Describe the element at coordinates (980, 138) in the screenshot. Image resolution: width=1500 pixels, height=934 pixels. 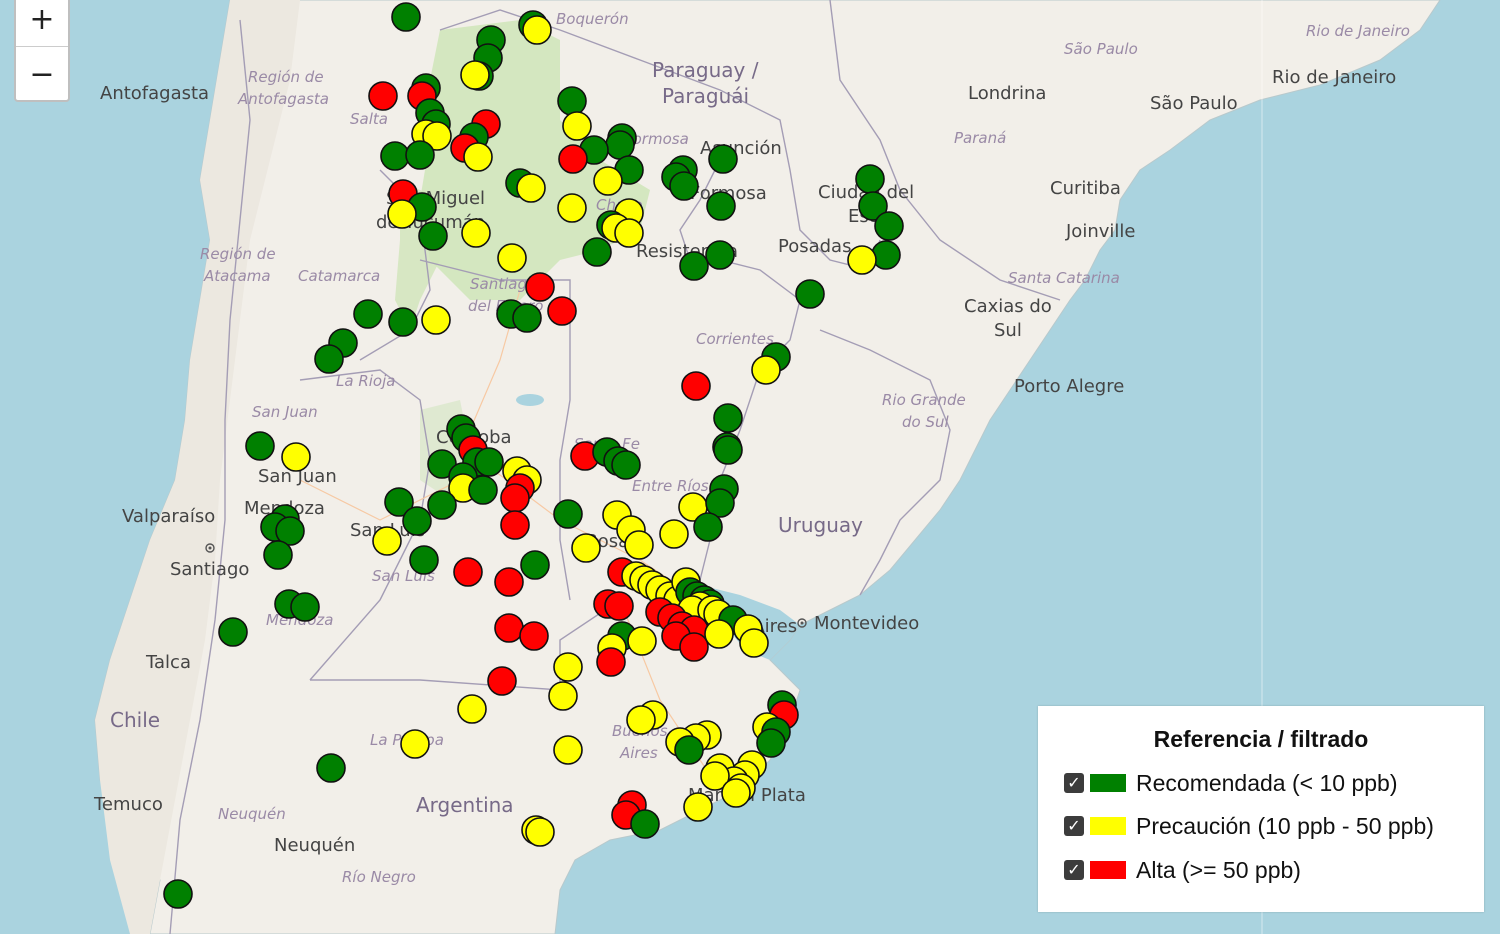
I see `label-parana: Paraná` at that location.